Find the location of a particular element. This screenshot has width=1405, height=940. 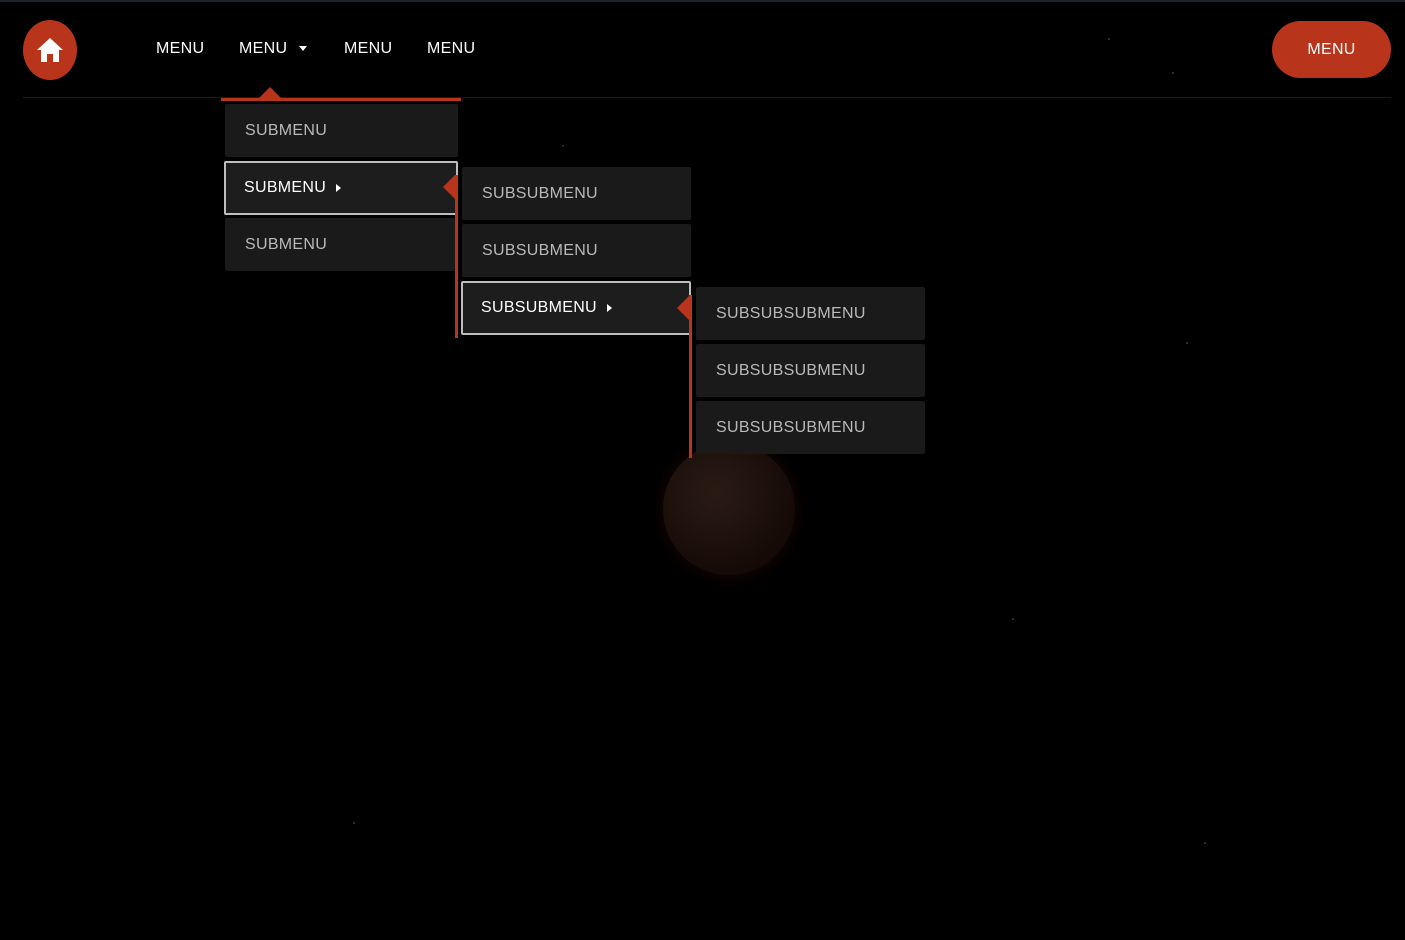

subsubmenu-accent-bar is located at coordinates (456, 256).